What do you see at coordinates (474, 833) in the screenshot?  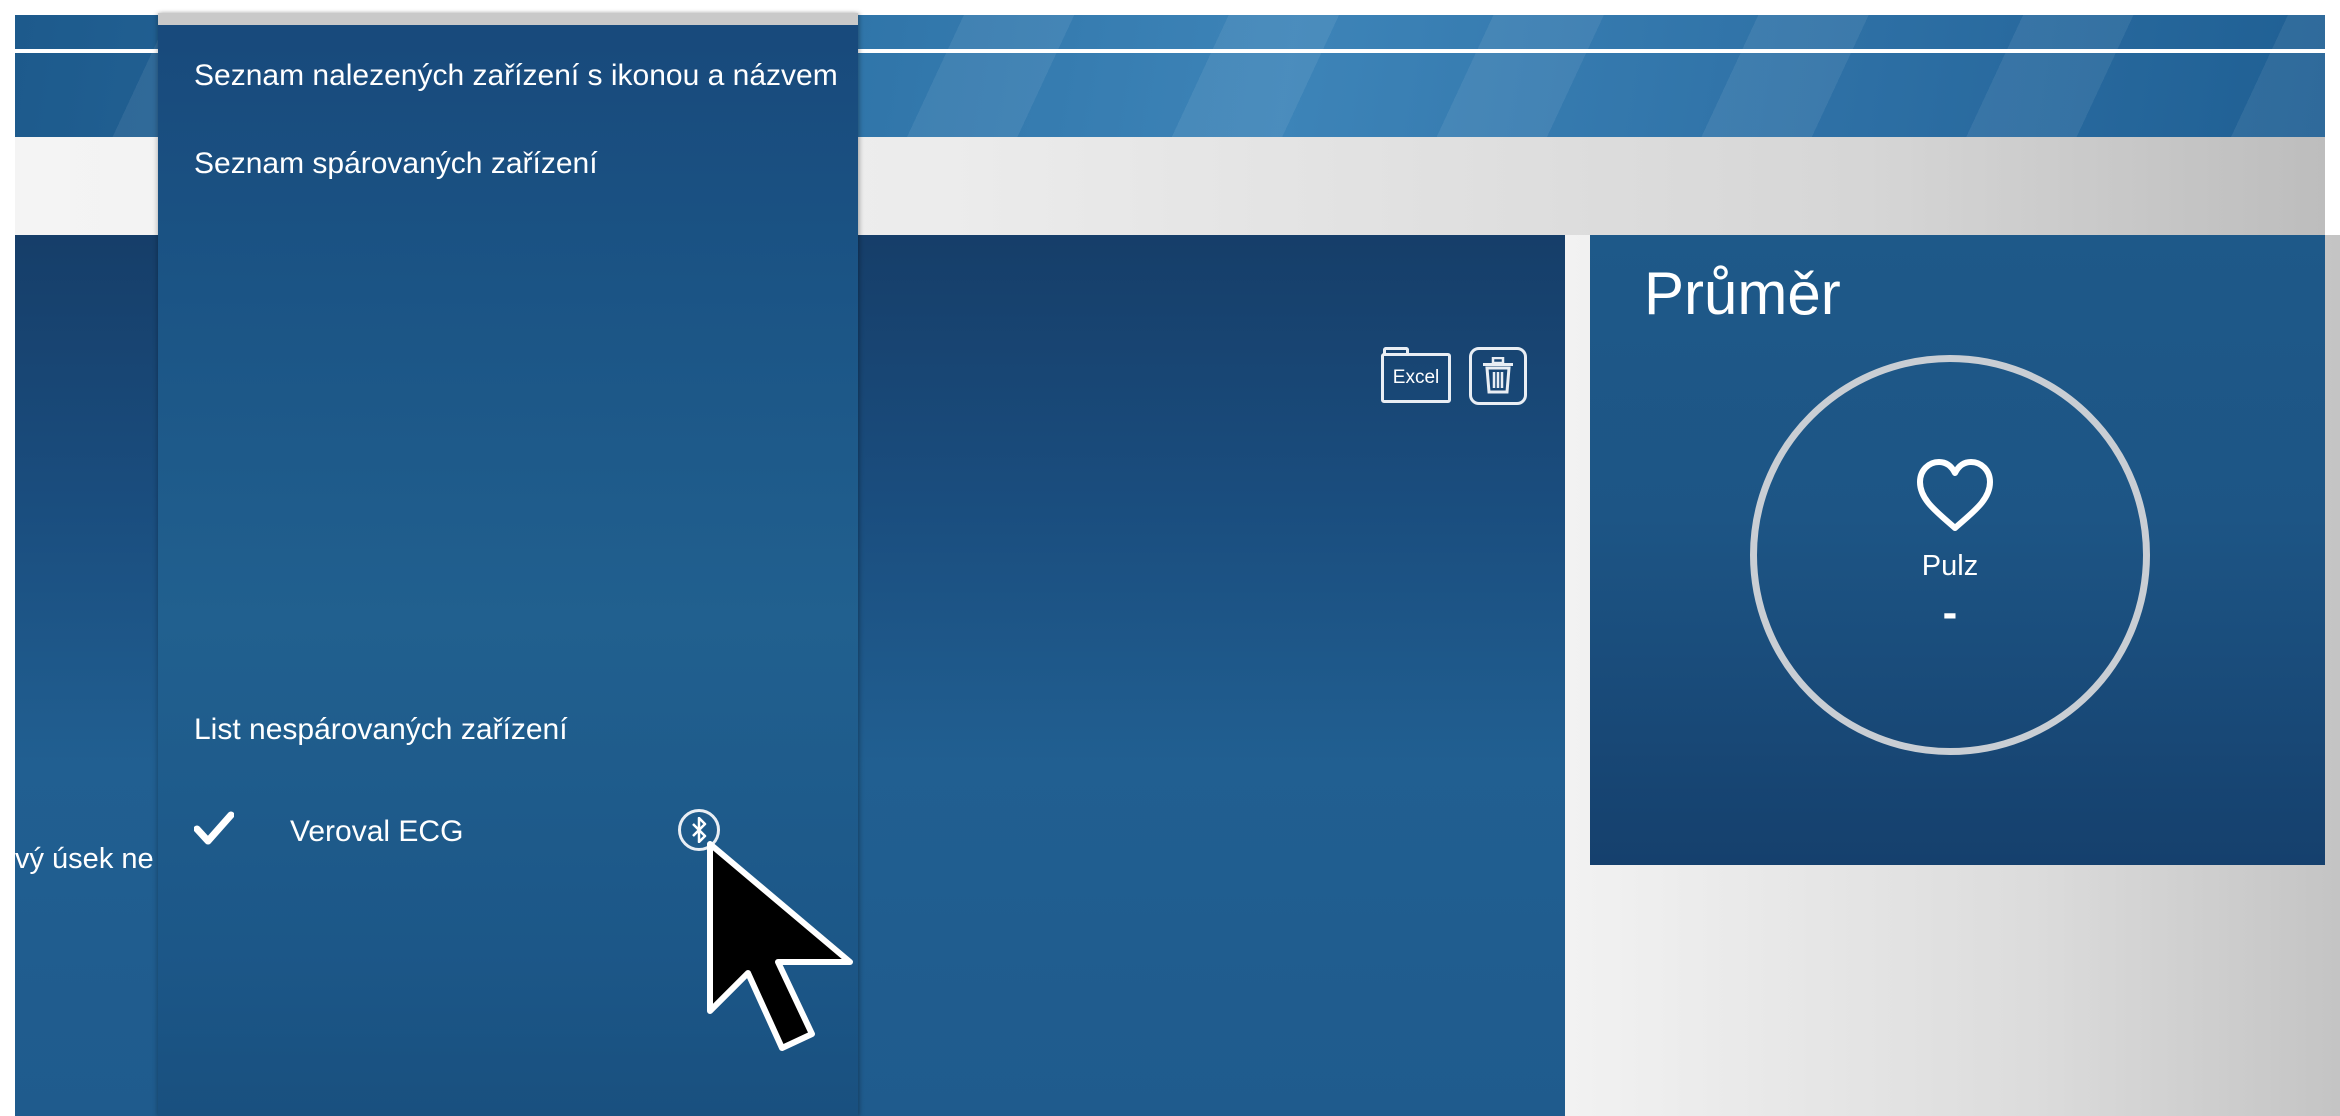 I see `device-list-item: Veroval ECG` at bounding box center [474, 833].